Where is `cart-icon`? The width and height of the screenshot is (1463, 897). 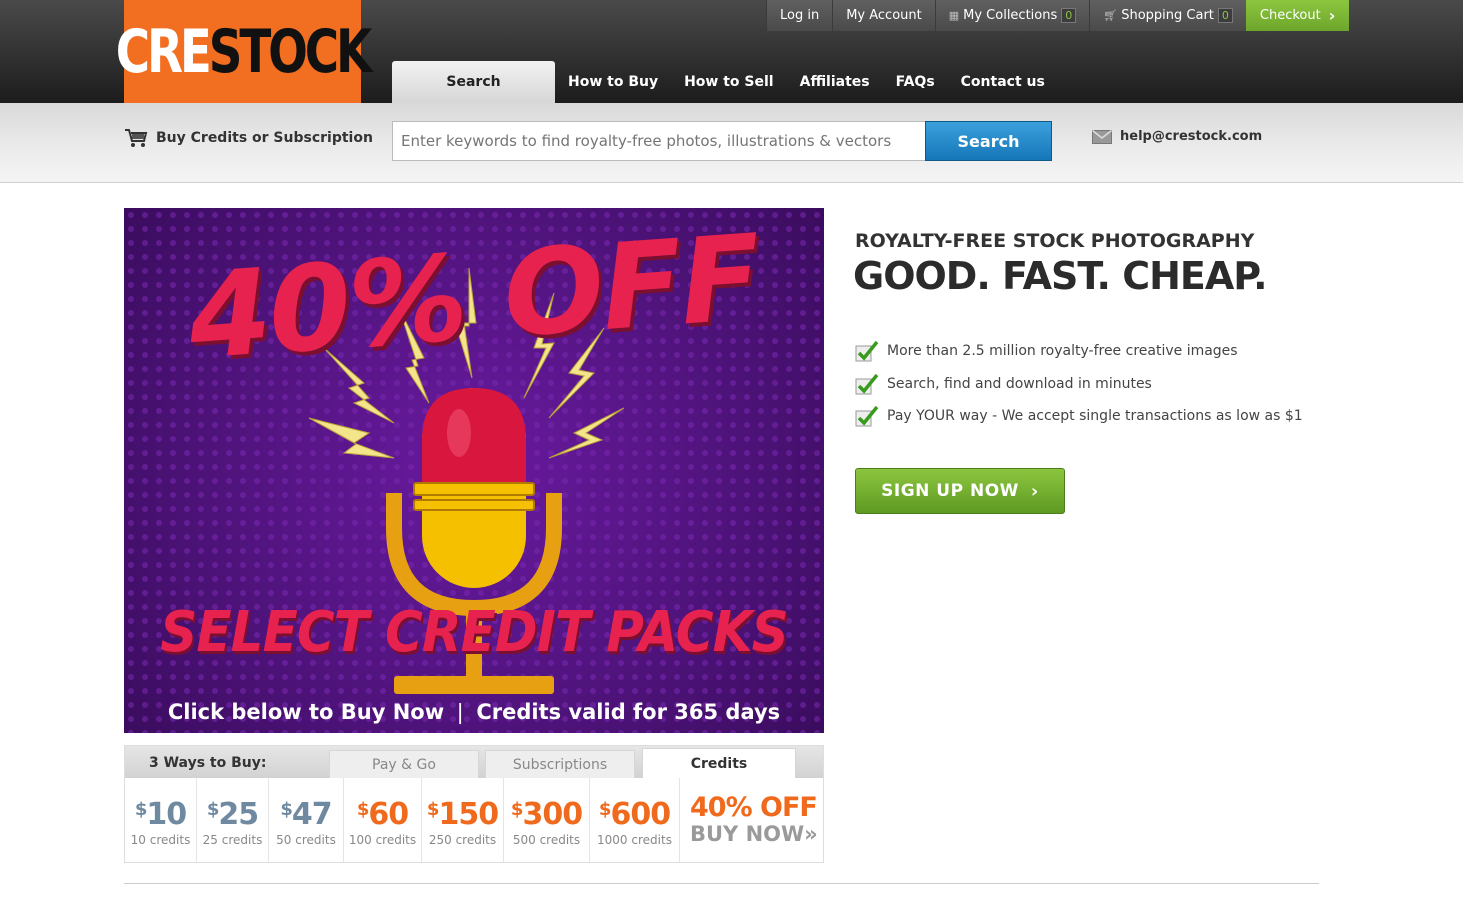 cart-icon is located at coordinates (136, 138).